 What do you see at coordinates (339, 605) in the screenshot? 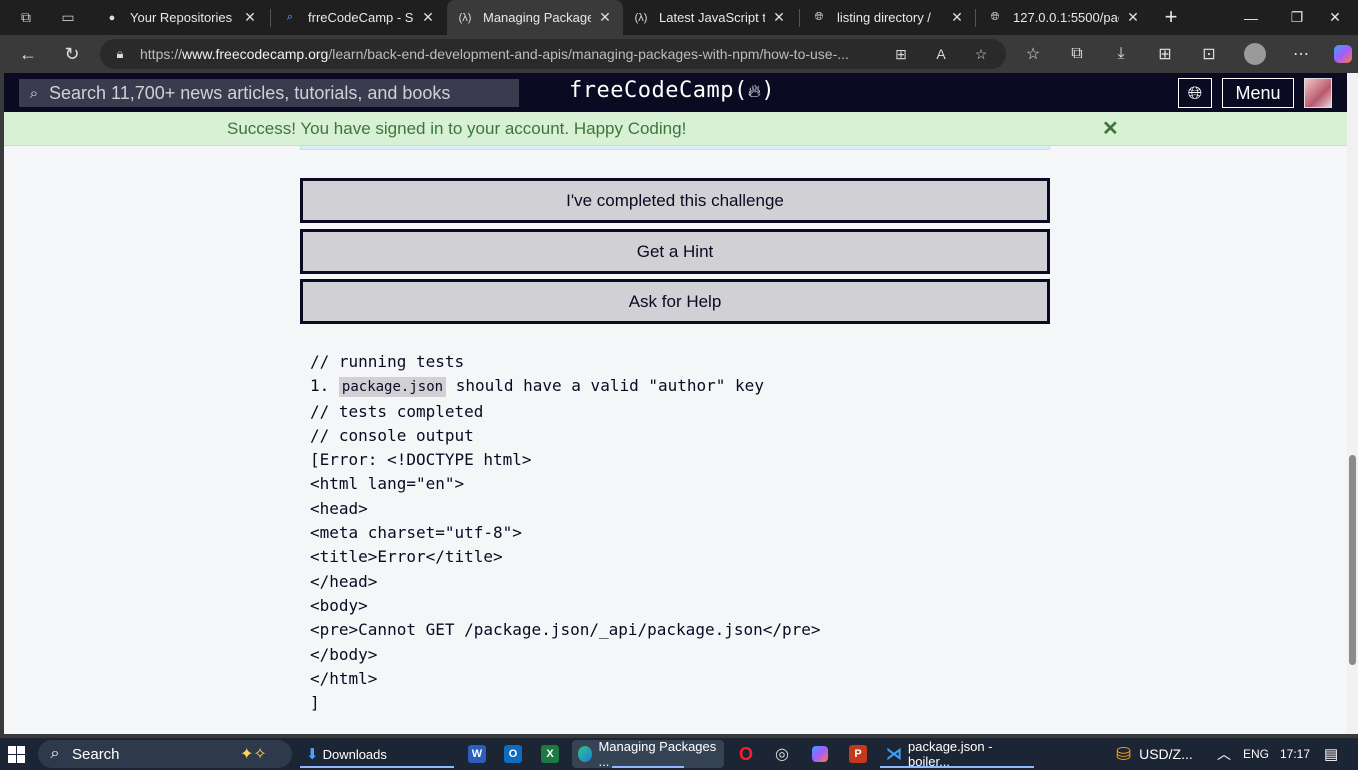
I see `console-line: <body>` at bounding box center [339, 605].